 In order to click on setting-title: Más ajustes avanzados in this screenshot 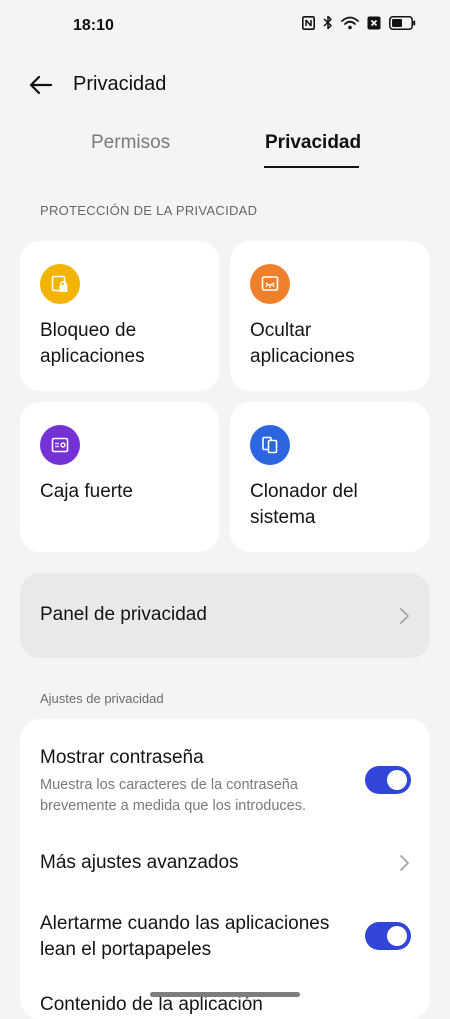, I will do `click(139, 862)`.